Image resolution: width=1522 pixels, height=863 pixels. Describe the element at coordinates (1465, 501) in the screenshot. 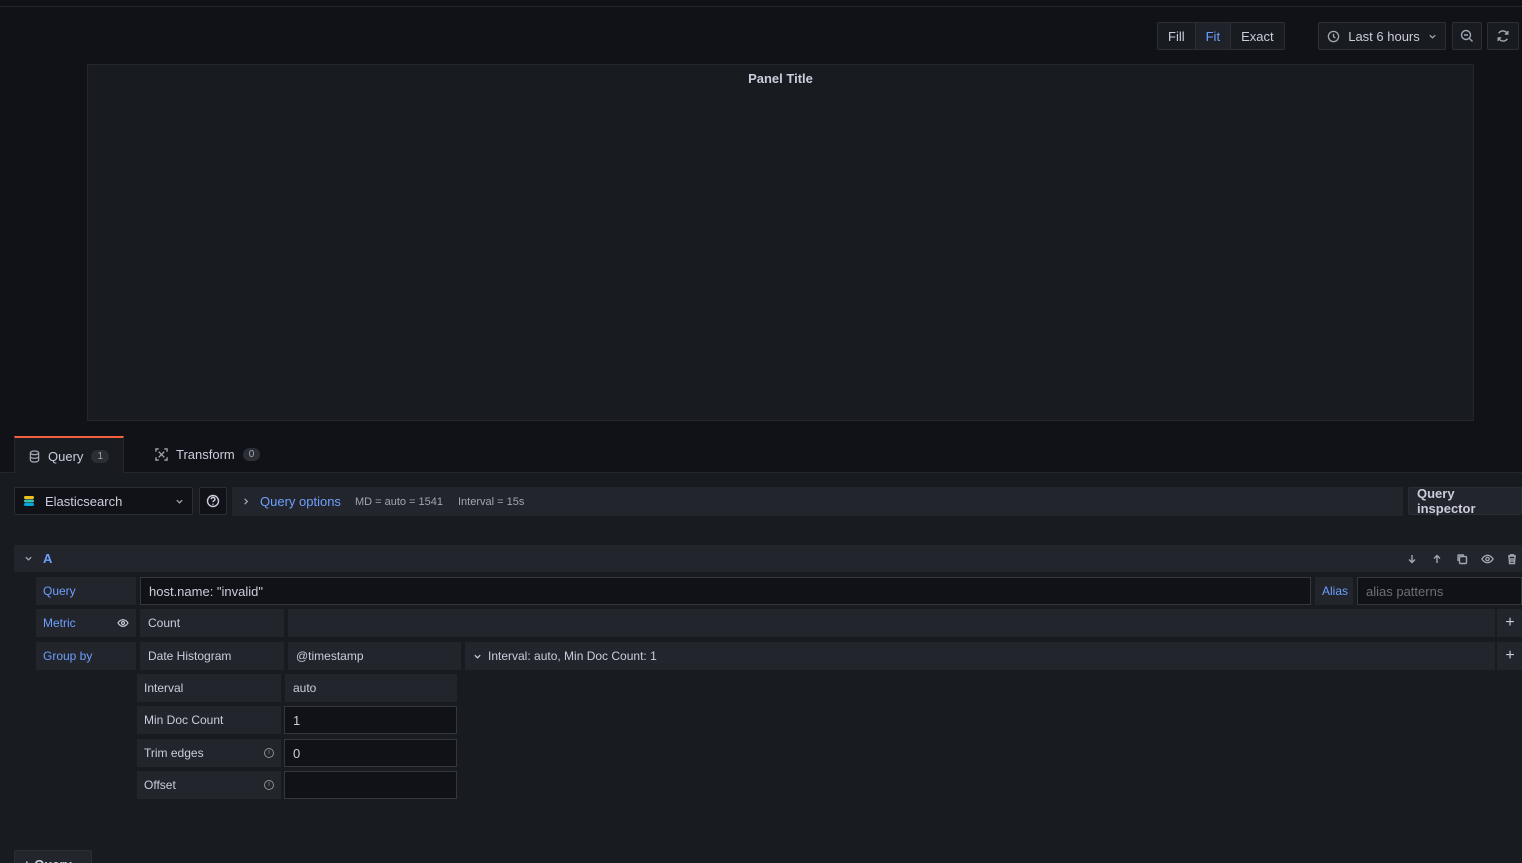

I see `query-inspector-button: Query inspector` at that location.